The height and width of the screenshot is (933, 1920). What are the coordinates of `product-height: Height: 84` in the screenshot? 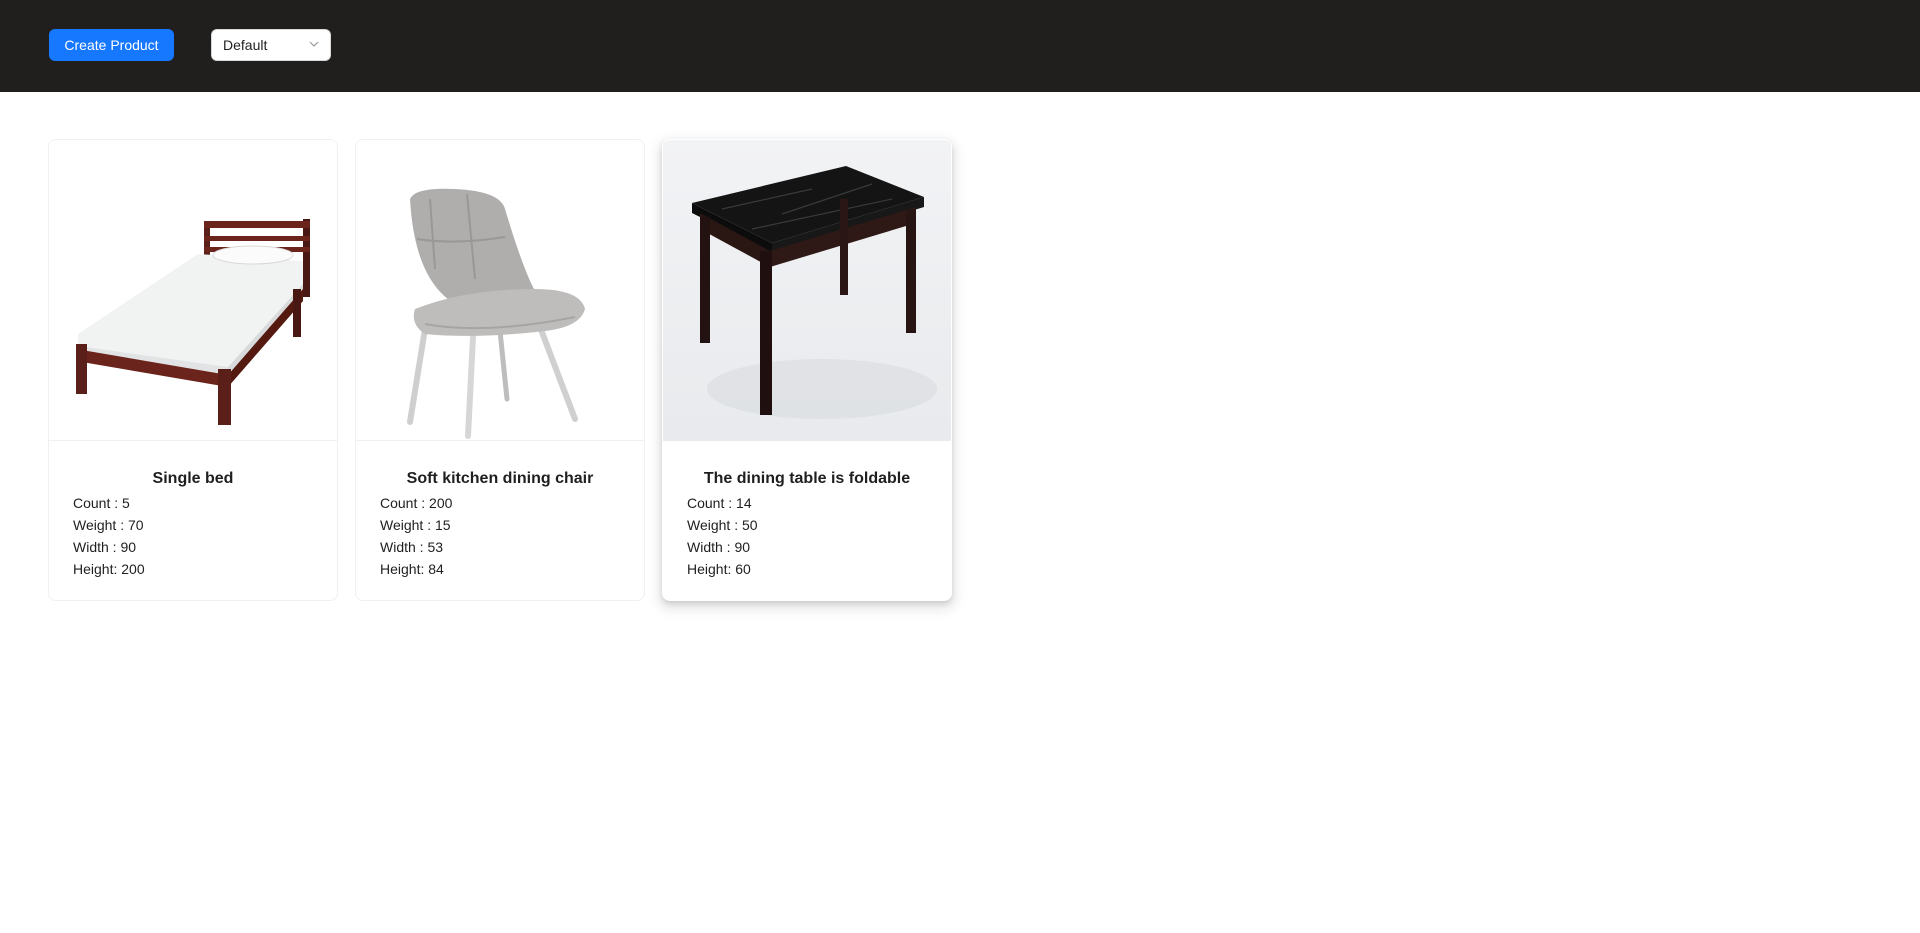 It's located at (412, 569).